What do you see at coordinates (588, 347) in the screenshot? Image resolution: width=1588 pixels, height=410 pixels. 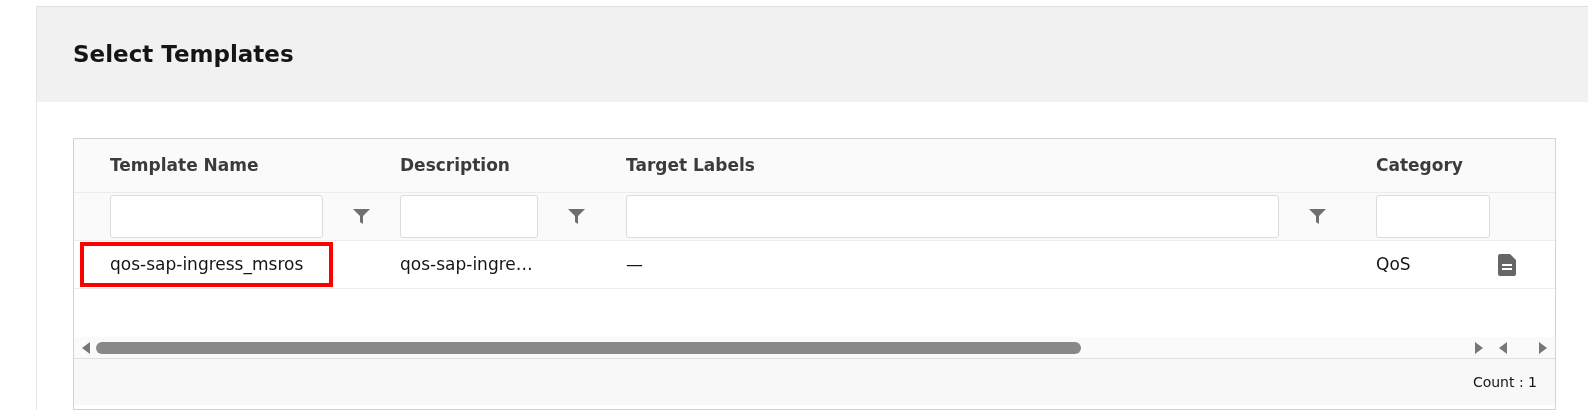 I see `scroll-thumb` at bounding box center [588, 347].